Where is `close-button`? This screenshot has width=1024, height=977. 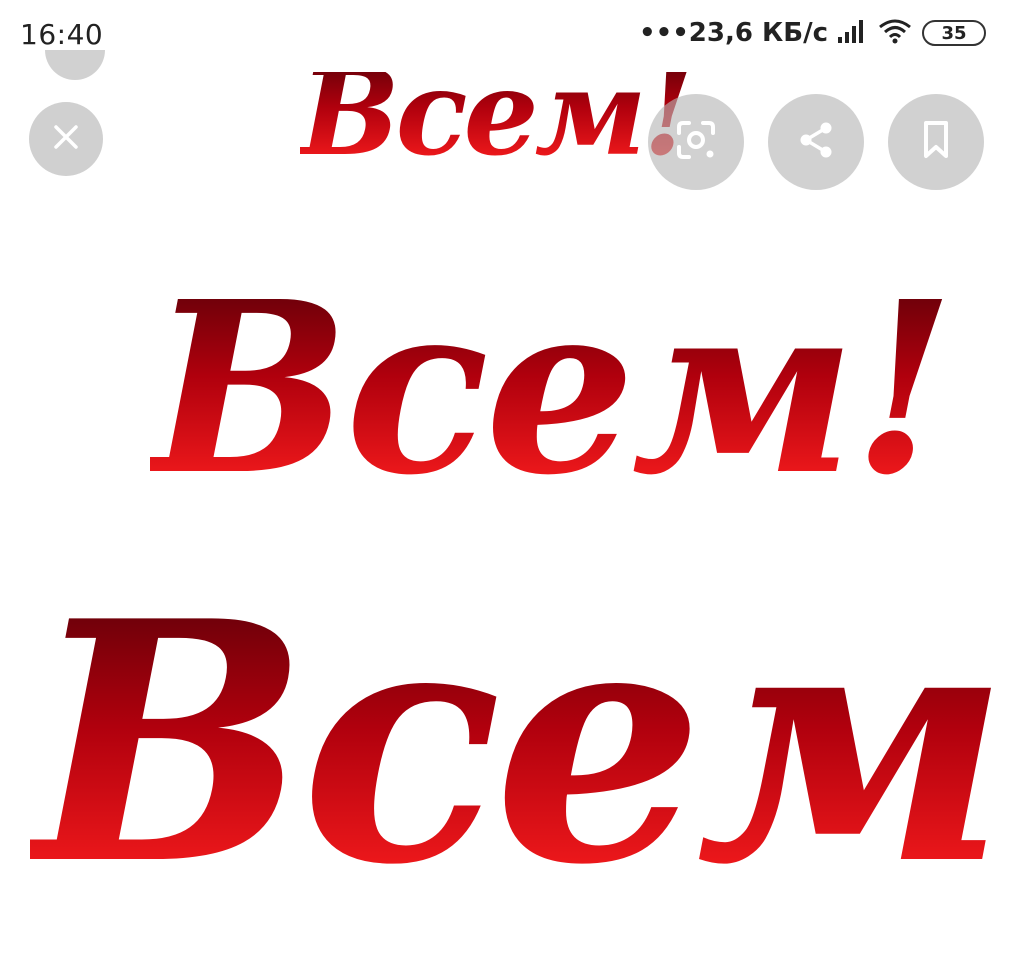
close-button is located at coordinates (66, 139).